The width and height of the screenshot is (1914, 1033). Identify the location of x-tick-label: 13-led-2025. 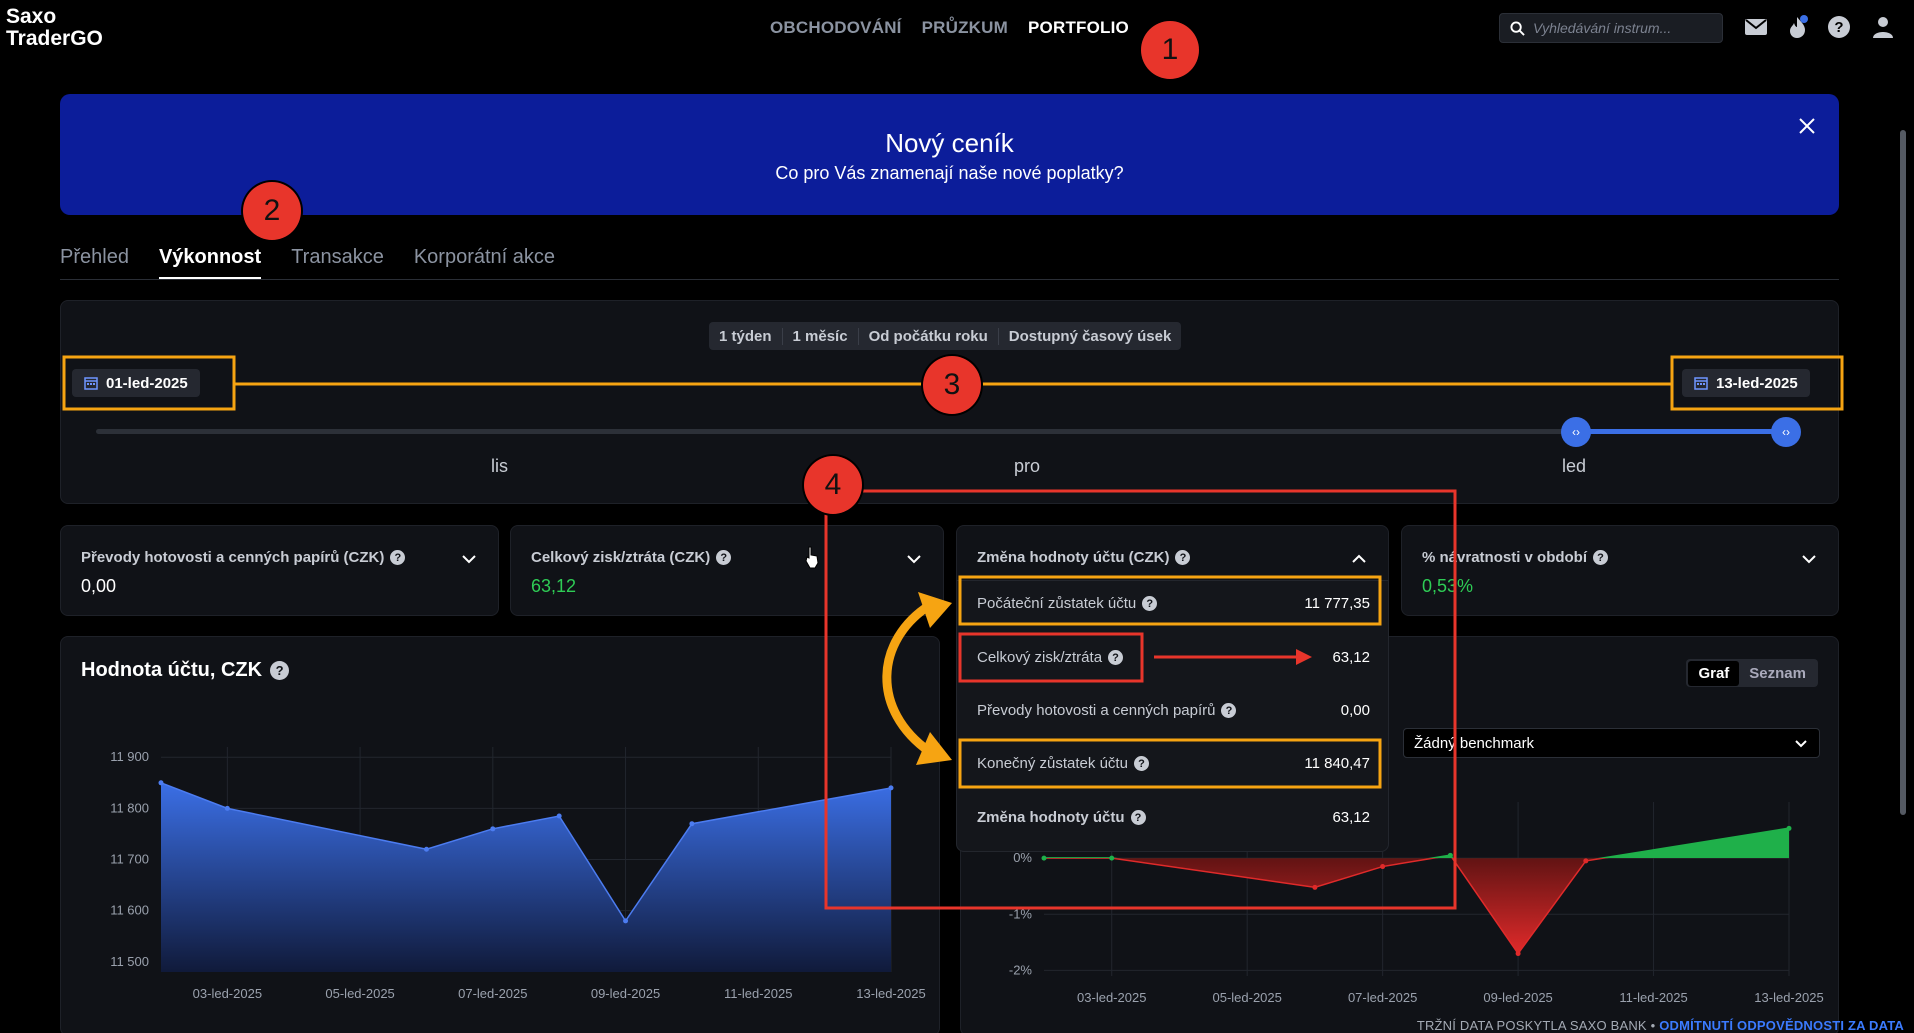
(1788, 997).